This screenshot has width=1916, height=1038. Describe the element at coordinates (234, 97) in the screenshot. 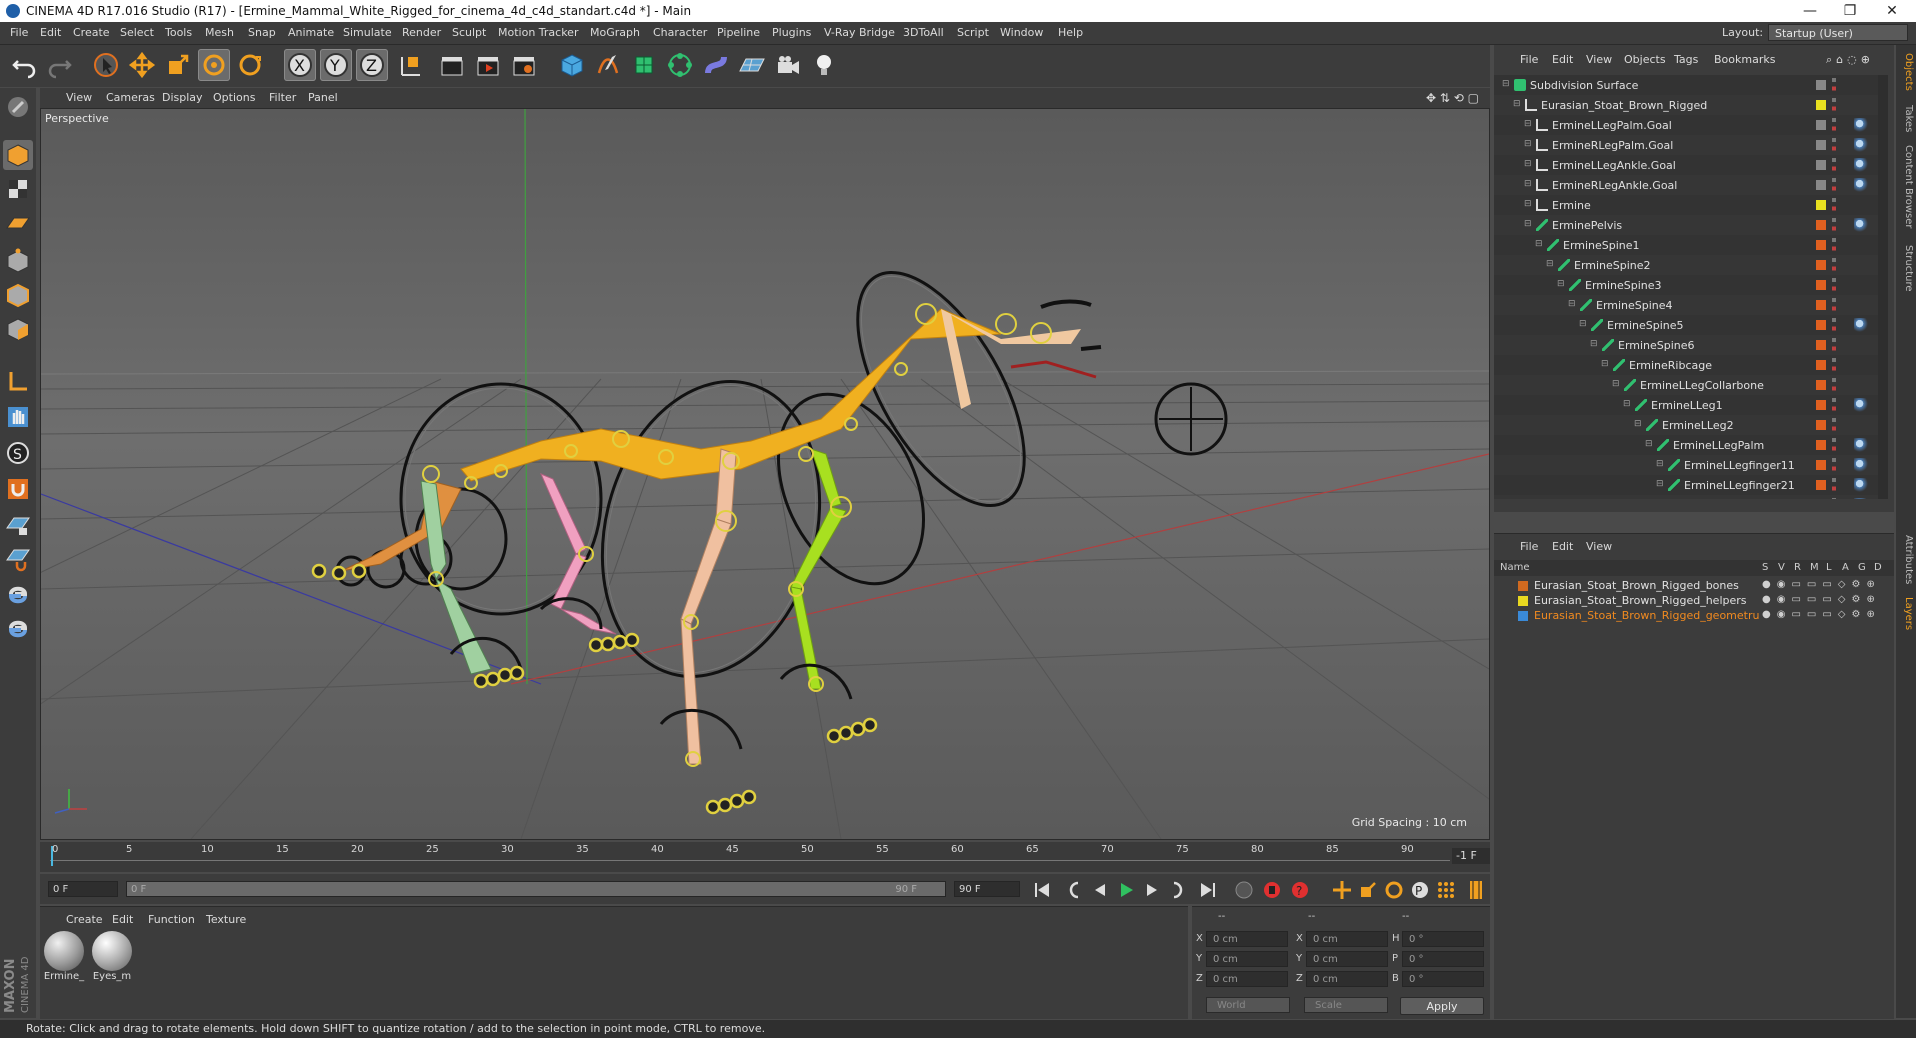

I see `viewport-menu-options: Options` at that location.